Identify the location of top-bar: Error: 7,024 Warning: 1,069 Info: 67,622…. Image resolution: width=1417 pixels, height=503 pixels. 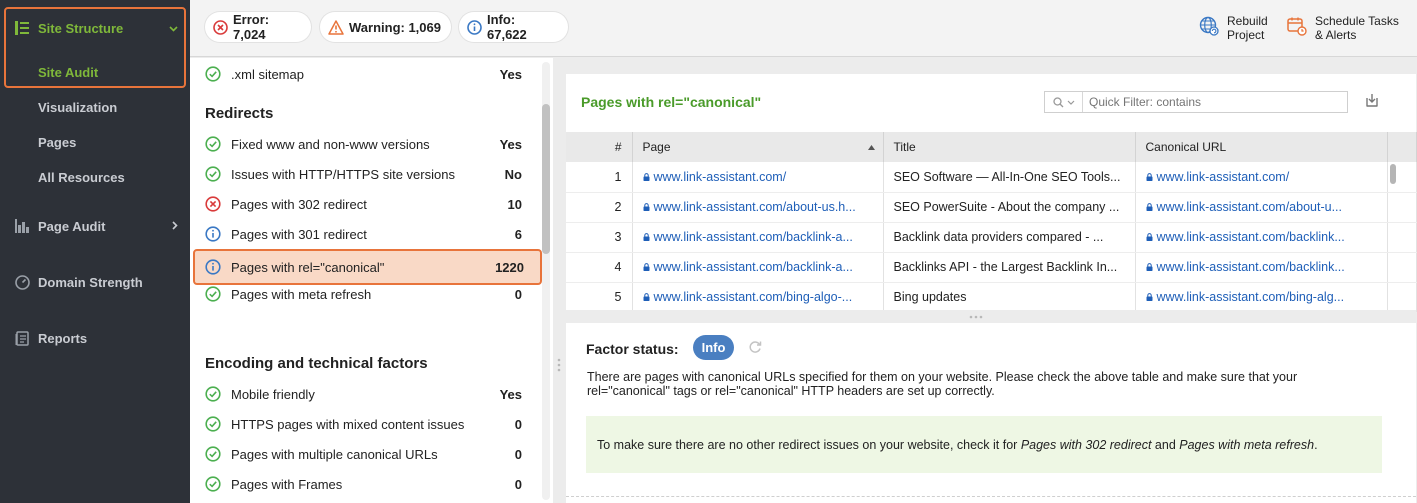
(803, 28).